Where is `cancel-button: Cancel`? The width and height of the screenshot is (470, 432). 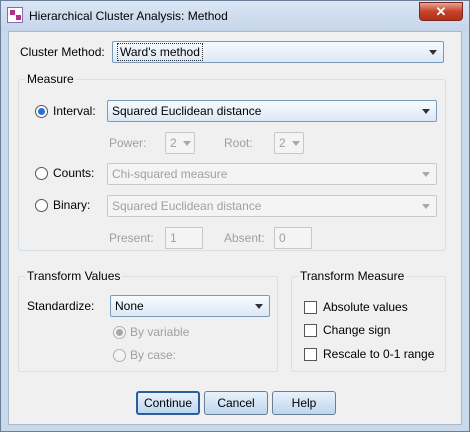 cancel-button: Cancel is located at coordinates (236, 403).